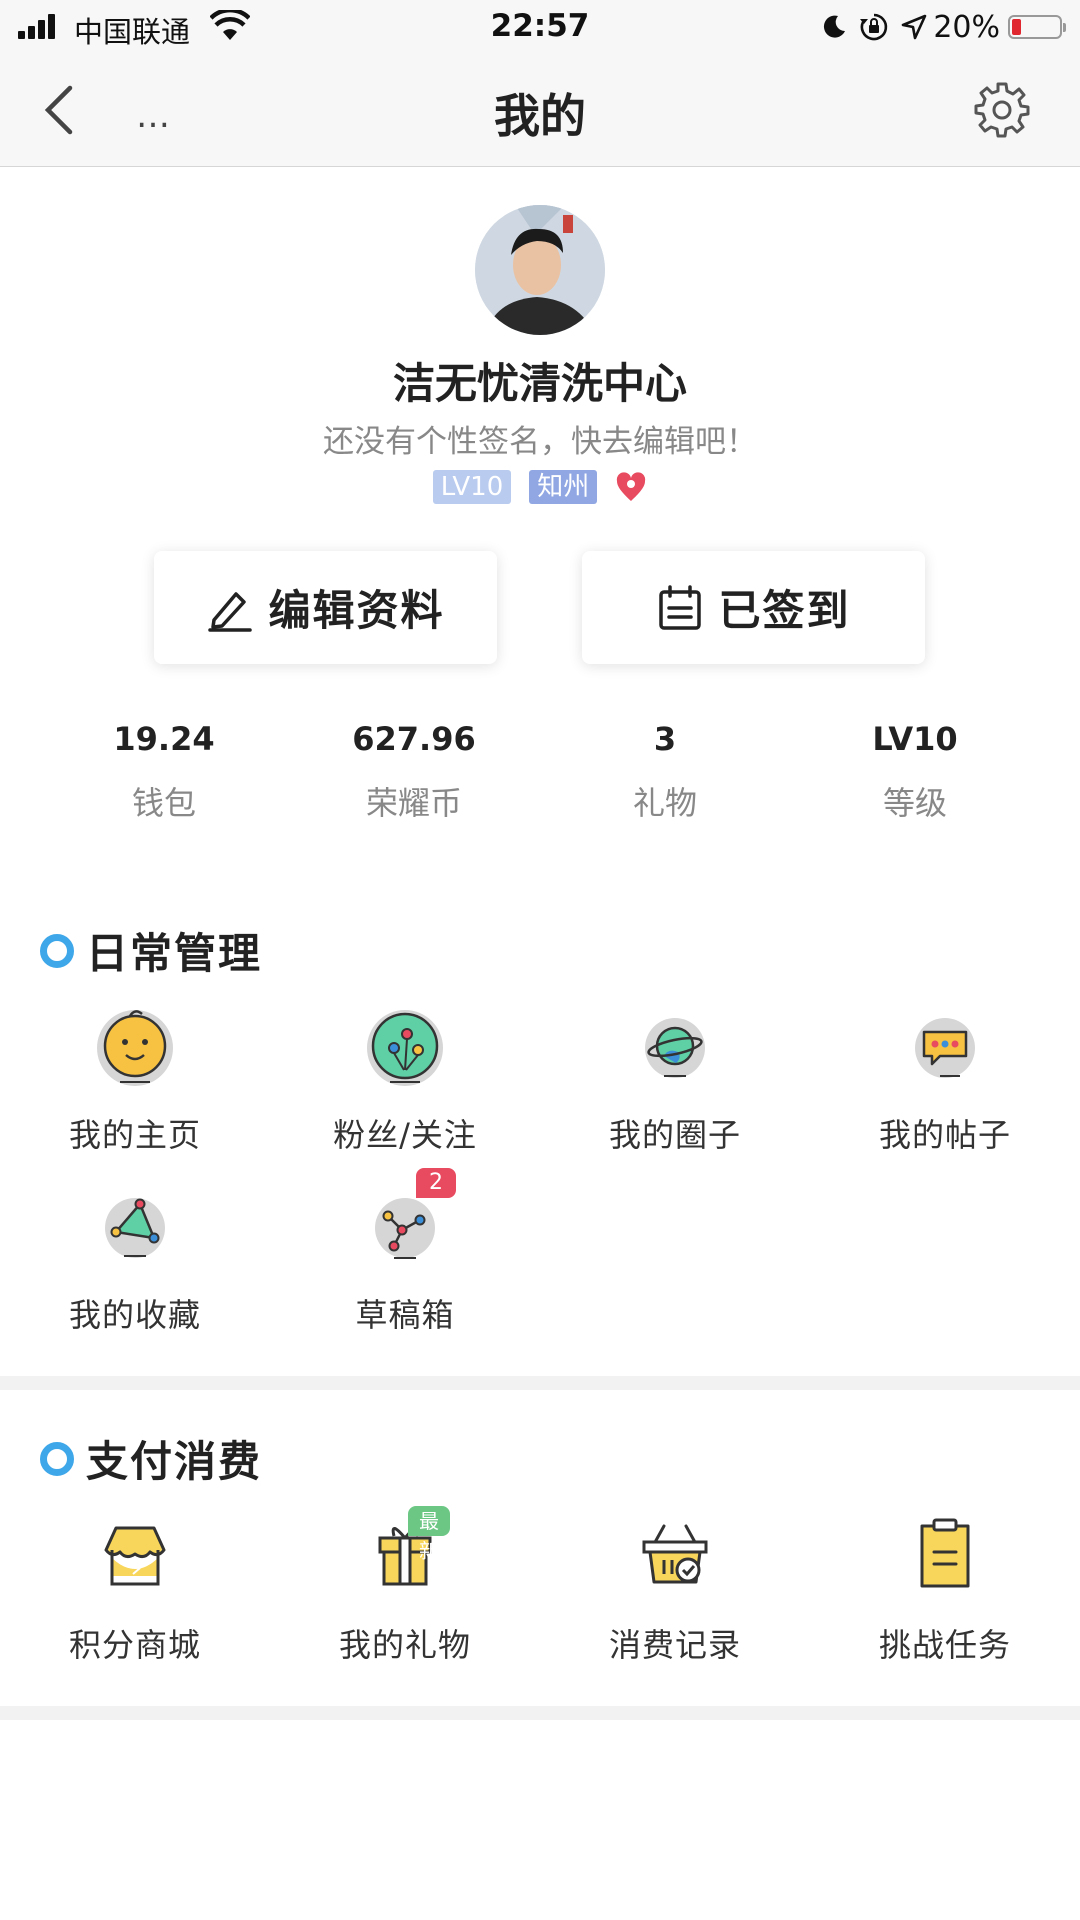 This screenshot has width=1080, height=1920. I want to click on avatar, so click(540, 270).